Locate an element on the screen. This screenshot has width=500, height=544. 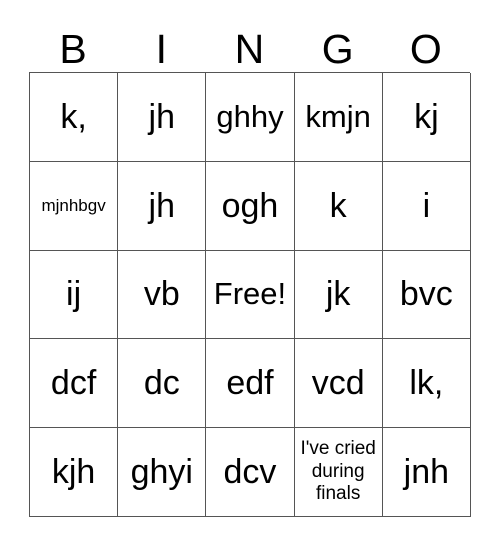
bingo-cell-label: k, is located at coordinates (73, 116).